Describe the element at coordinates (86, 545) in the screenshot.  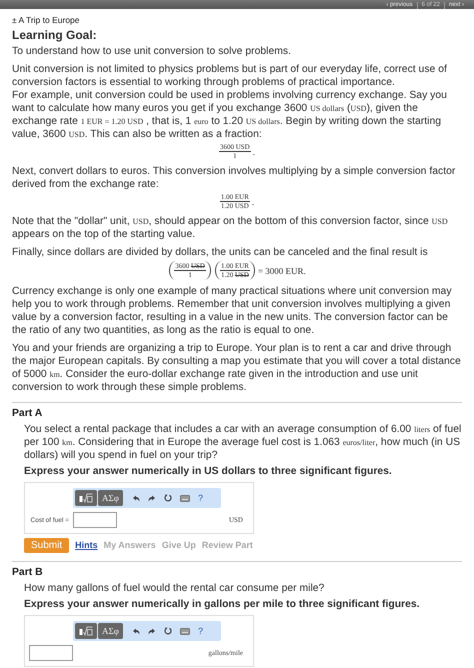
I see `hints-link: Hints` at that location.